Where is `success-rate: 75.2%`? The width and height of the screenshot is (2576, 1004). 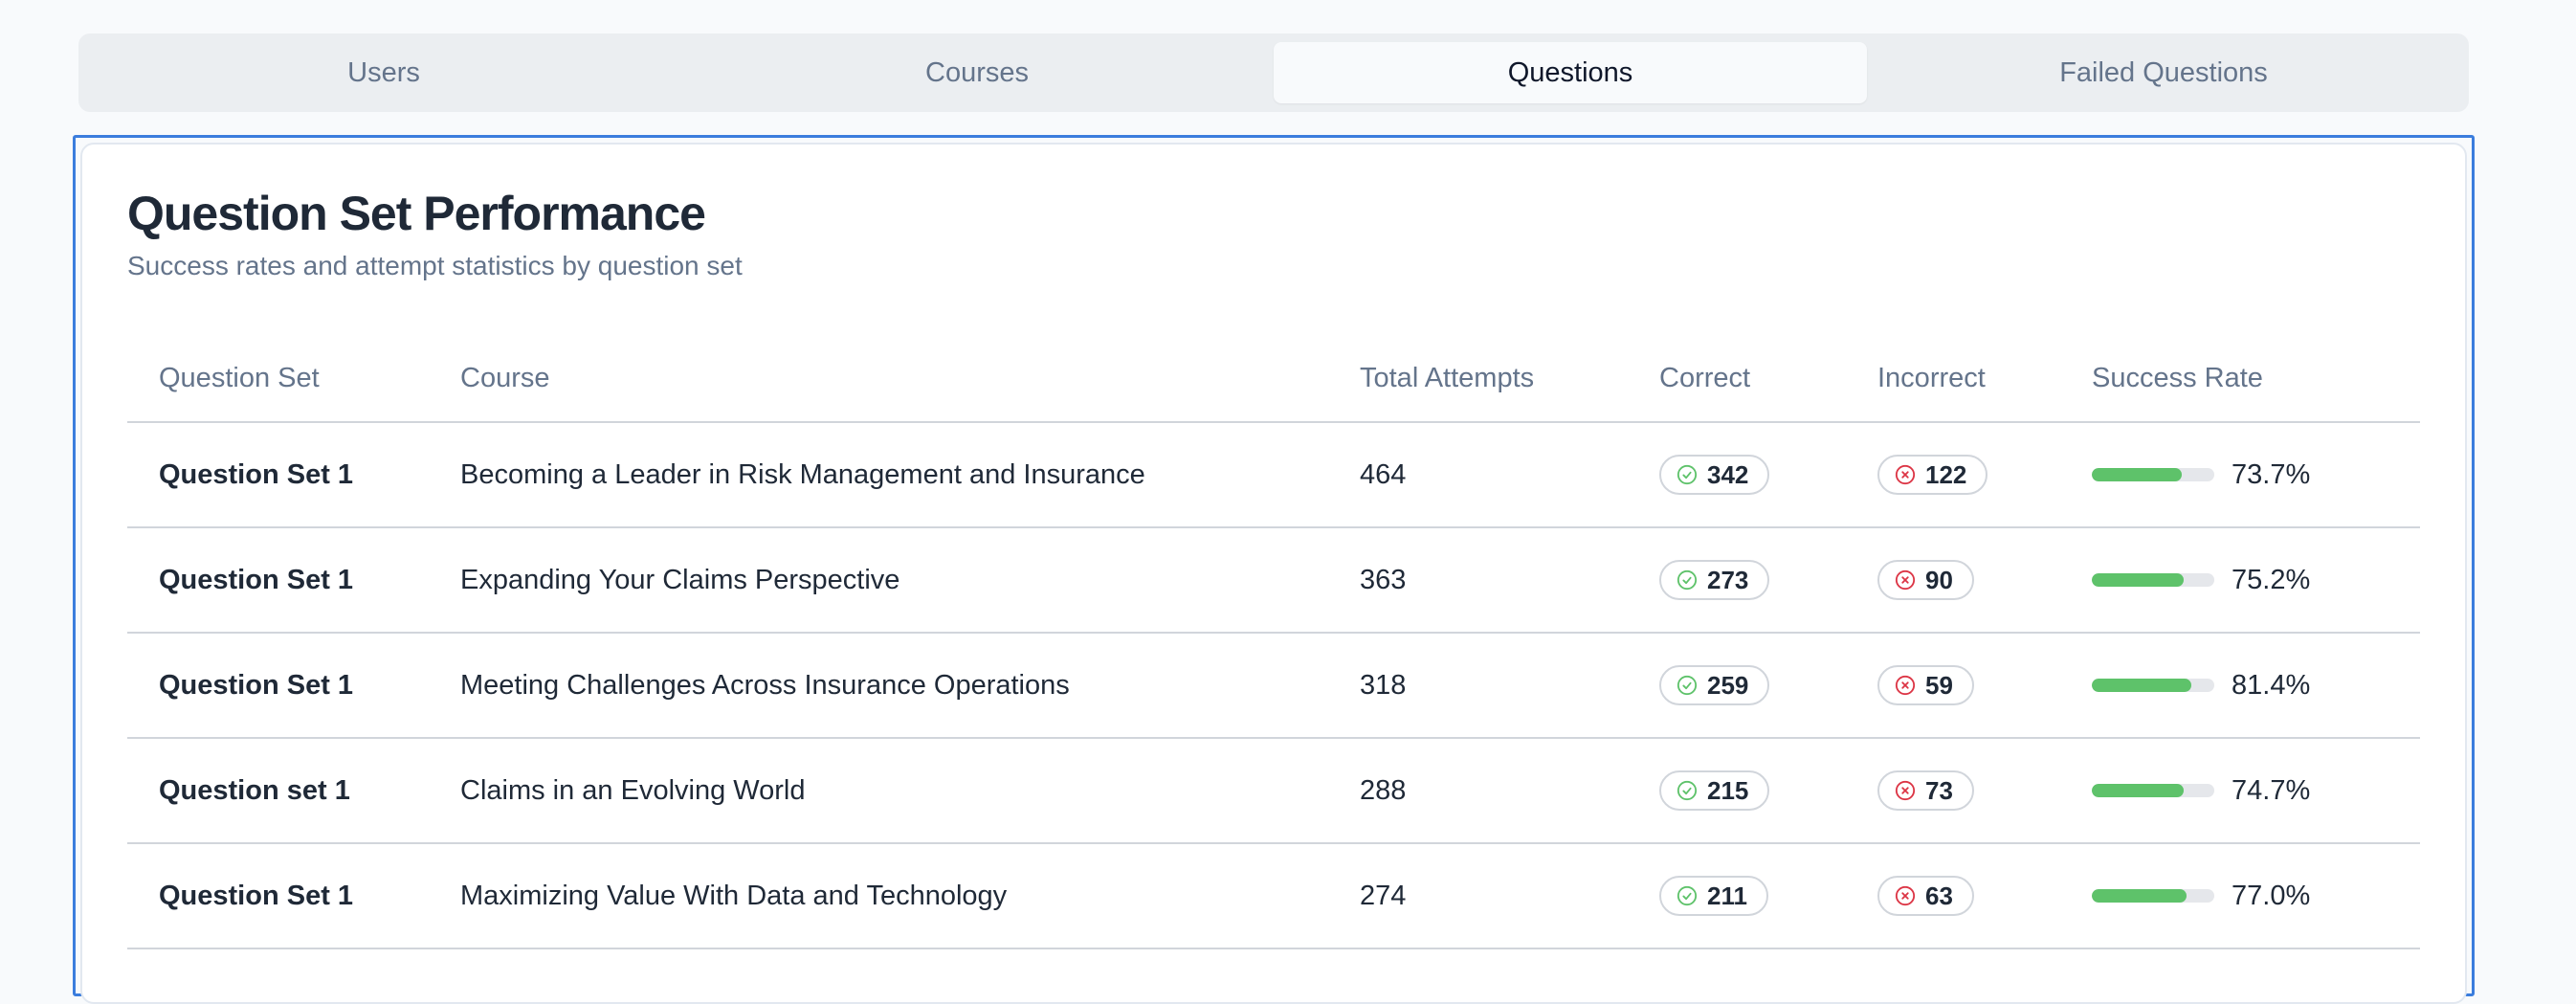 success-rate: 75.2% is located at coordinates (2201, 580).